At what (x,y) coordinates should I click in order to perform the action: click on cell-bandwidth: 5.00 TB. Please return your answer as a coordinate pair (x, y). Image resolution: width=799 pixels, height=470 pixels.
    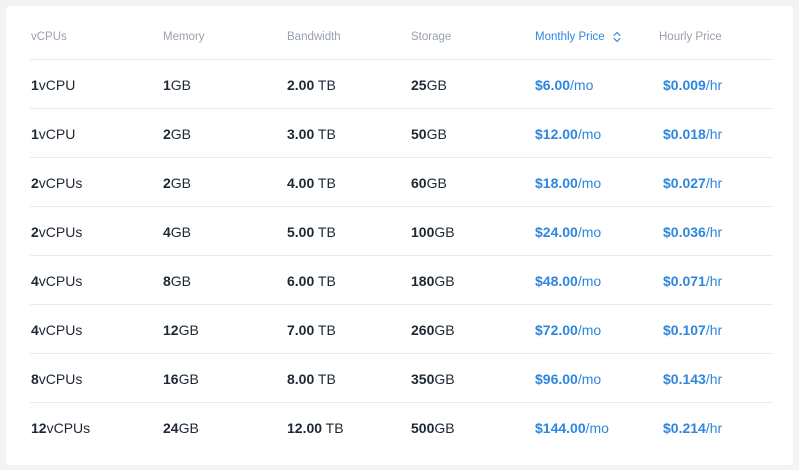
    Looking at the image, I should click on (311, 231).